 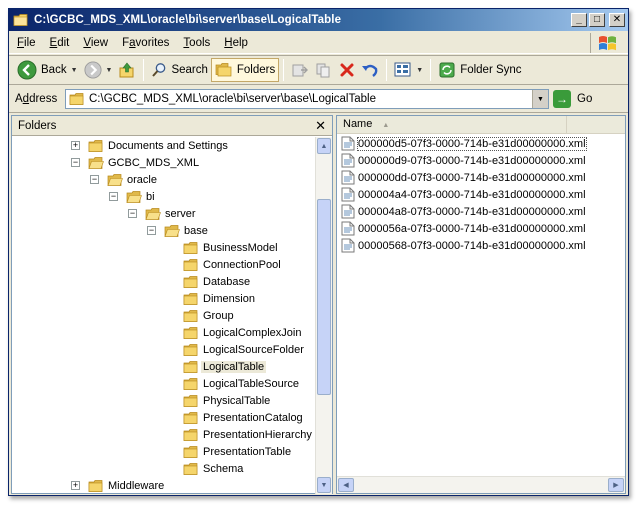 What do you see at coordinates (226, 400) in the screenshot?
I see `tree-item: PhysicalTable` at bounding box center [226, 400].